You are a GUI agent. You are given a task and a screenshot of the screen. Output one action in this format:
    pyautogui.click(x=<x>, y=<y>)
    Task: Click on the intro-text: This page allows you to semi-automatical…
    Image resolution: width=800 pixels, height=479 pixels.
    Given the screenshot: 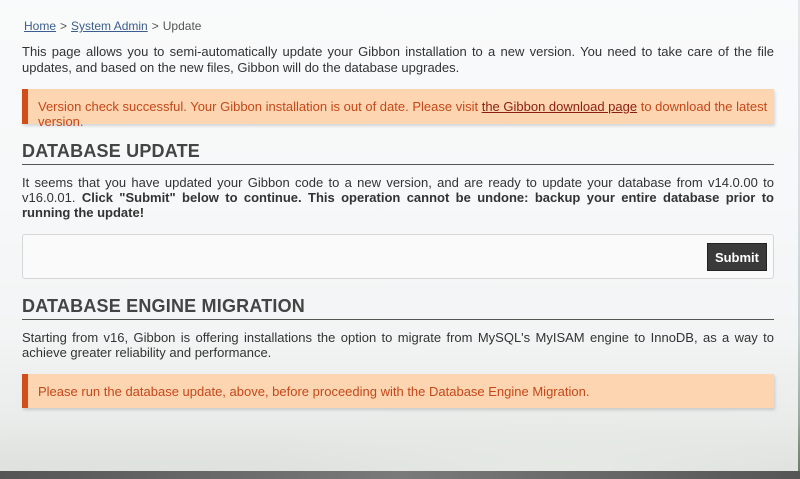 What is the action you would take?
    pyautogui.click(x=398, y=59)
    